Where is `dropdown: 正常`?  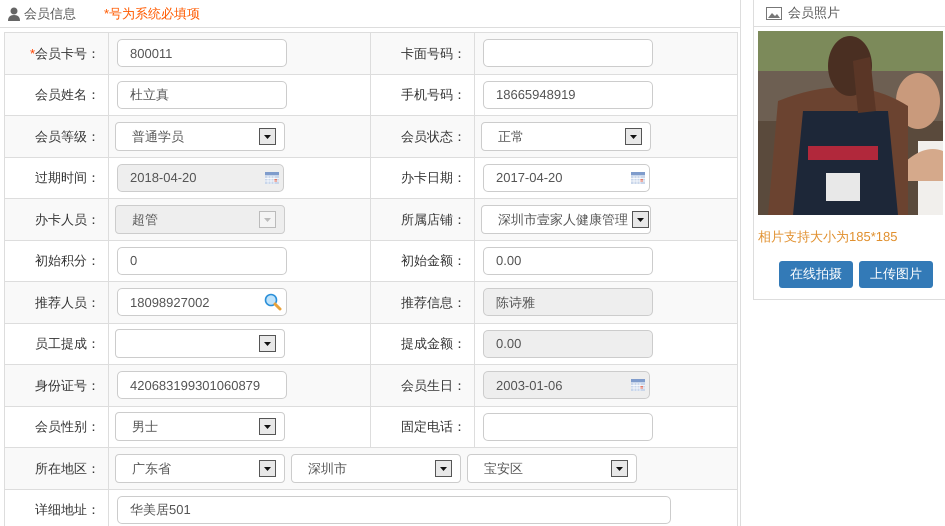
dropdown: 正常 is located at coordinates (566, 136).